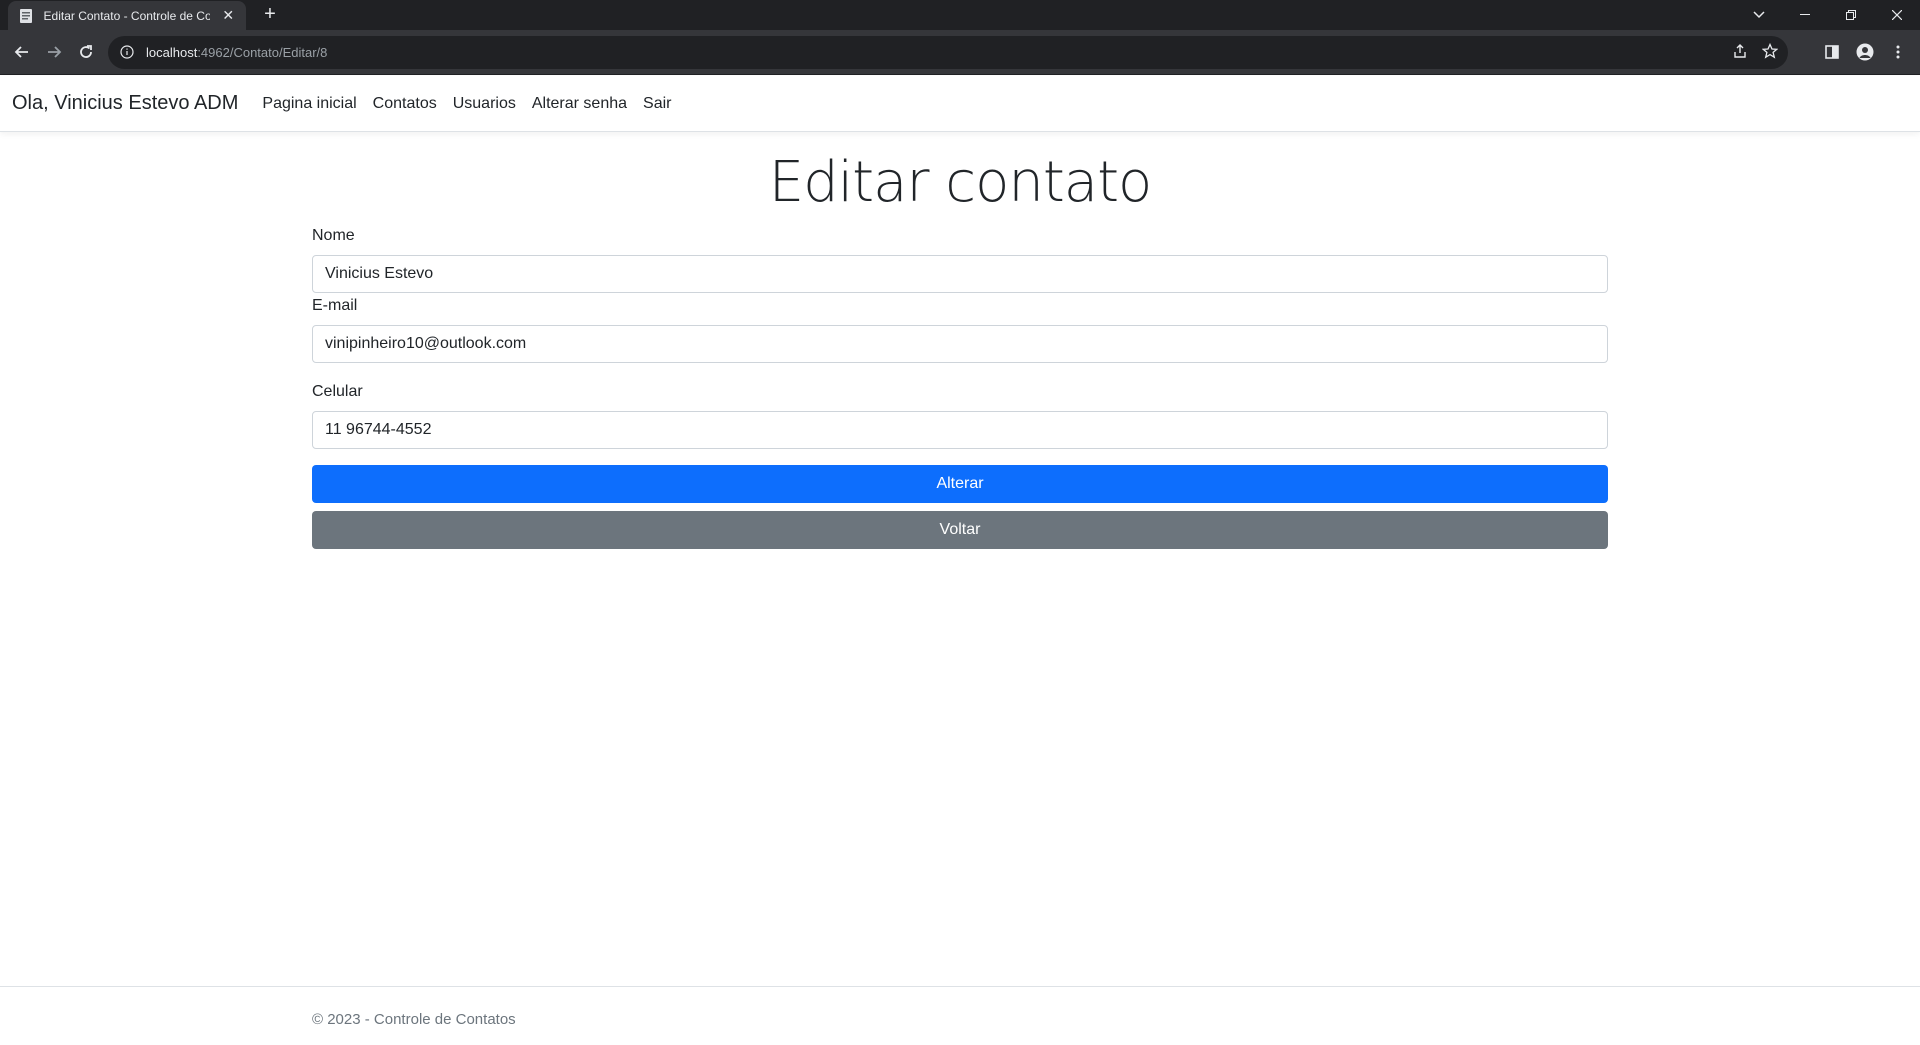 The width and height of the screenshot is (1920, 1045). What do you see at coordinates (1865, 52) in the screenshot?
I see `profile-avatar-icon` at bounding box center [1865, 52].